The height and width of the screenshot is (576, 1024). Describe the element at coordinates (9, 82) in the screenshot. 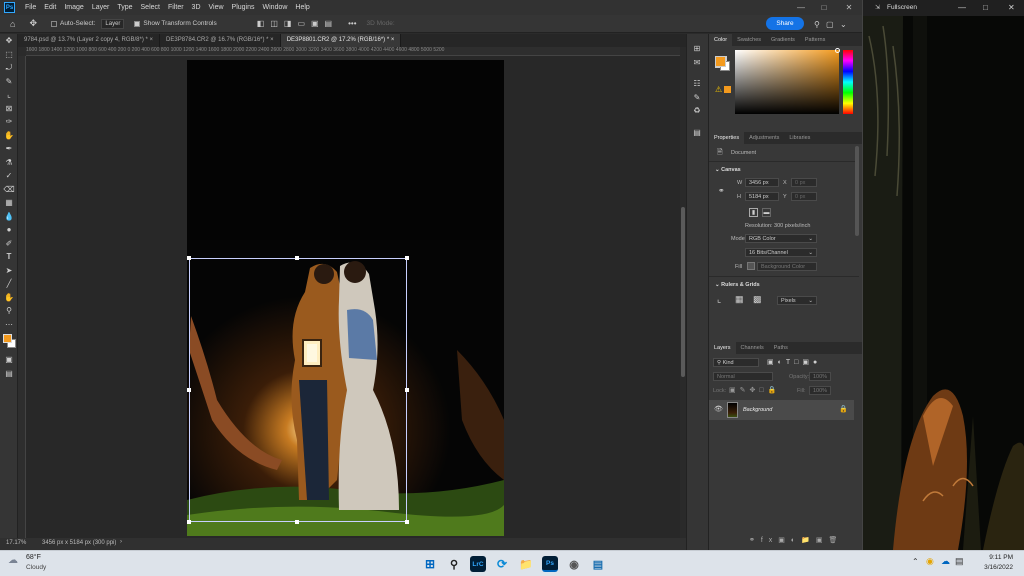

I see `quick-select-tool-icon: ✎` at that location.